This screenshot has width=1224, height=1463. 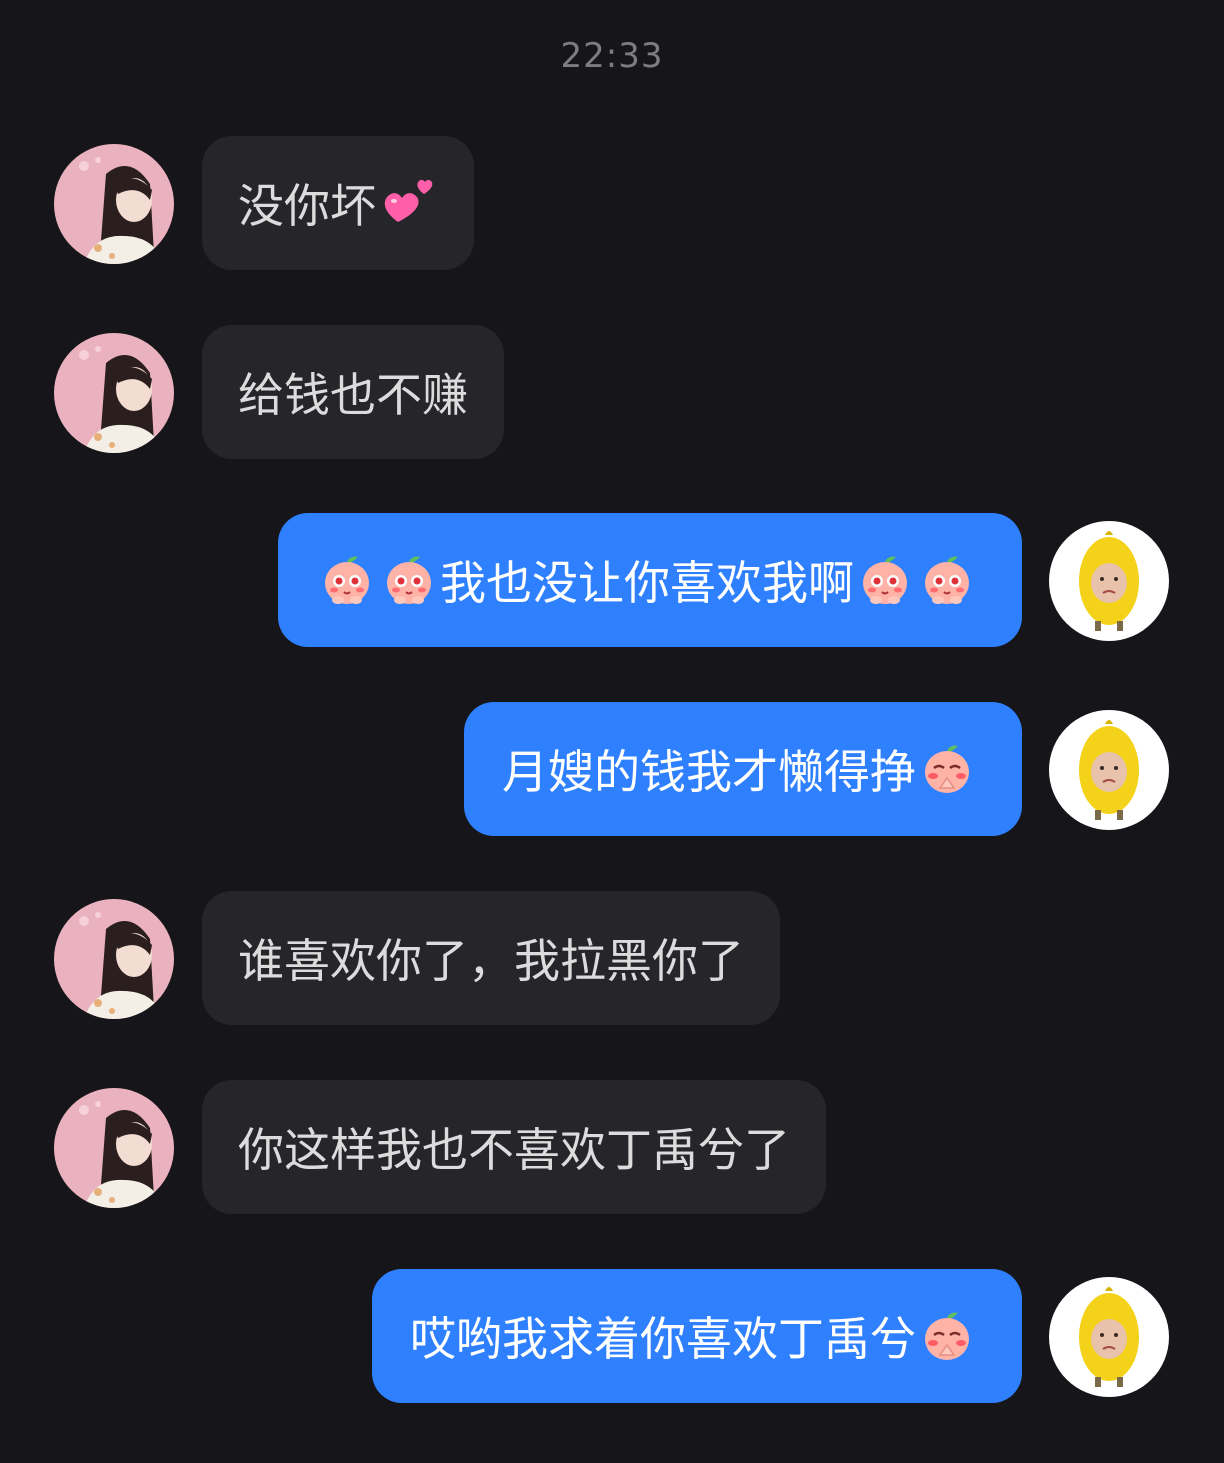 I want to click on message-row: 你这样我也不喜欢丁禹兮了, so click(x=612, y=1147).